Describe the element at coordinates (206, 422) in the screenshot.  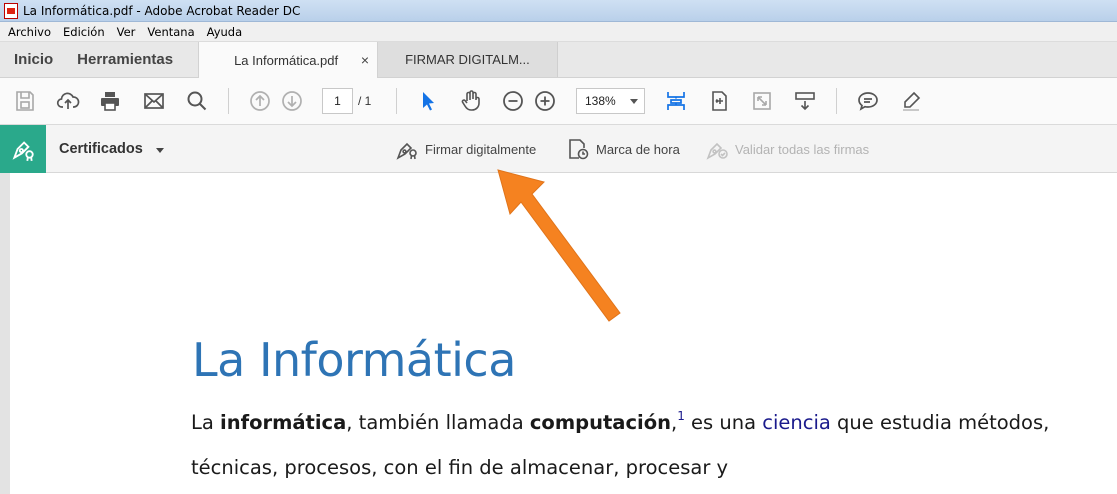
I see `text-run: La` at that location.